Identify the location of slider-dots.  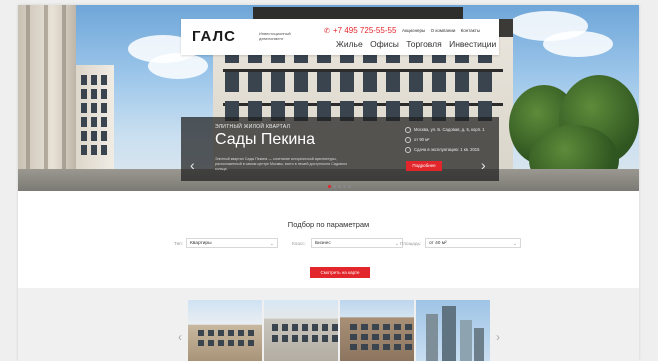
(340, 183).